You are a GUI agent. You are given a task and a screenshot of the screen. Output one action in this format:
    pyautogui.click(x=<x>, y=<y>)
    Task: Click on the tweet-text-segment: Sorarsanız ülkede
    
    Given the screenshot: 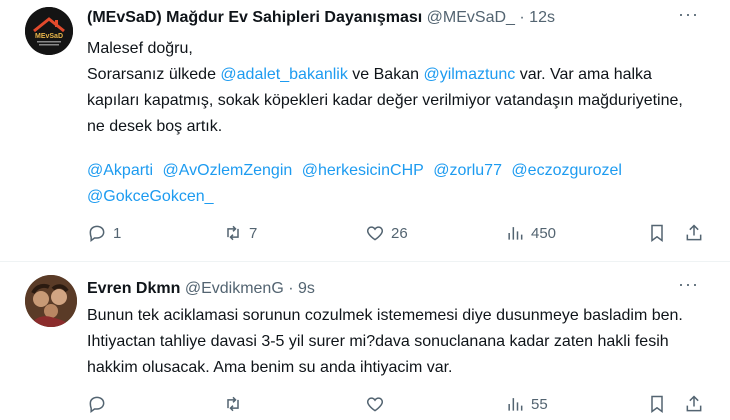 What is the action you would take?
    pyautogui.click(x=154, y=74)
    